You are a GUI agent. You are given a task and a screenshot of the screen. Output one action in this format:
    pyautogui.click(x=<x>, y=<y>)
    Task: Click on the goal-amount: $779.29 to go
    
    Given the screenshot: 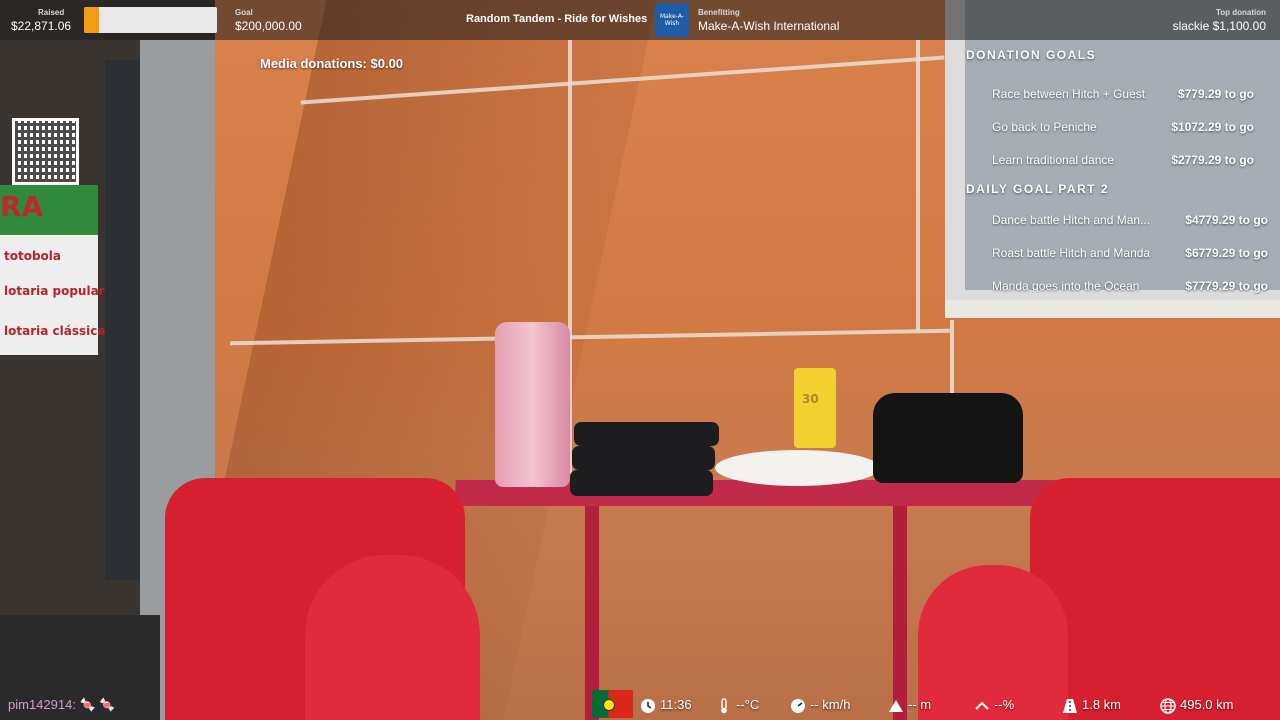 What is the action you would take?
    pyautogui.click(x=1215, y=94)
    